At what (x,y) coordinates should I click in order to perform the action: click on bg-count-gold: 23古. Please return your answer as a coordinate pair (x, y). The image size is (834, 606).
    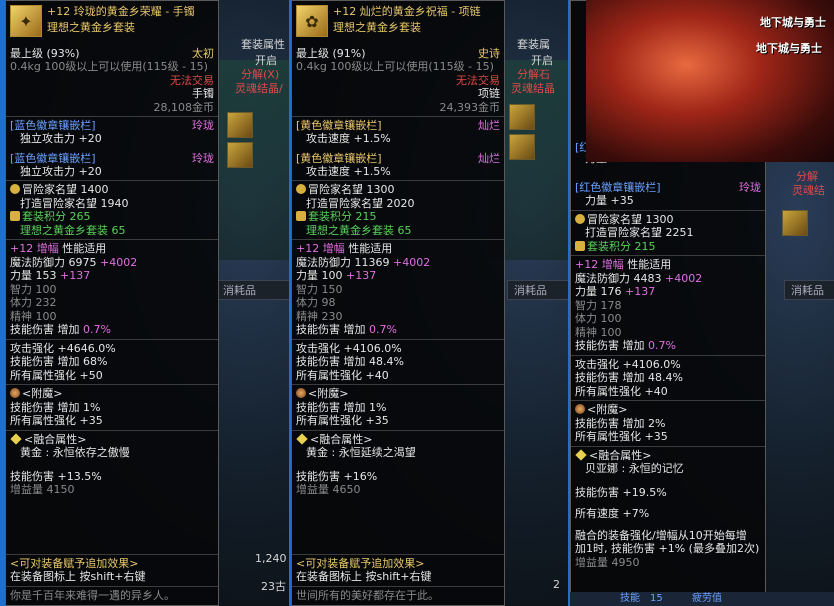
    Looking at the image, I should click on (273, 586).